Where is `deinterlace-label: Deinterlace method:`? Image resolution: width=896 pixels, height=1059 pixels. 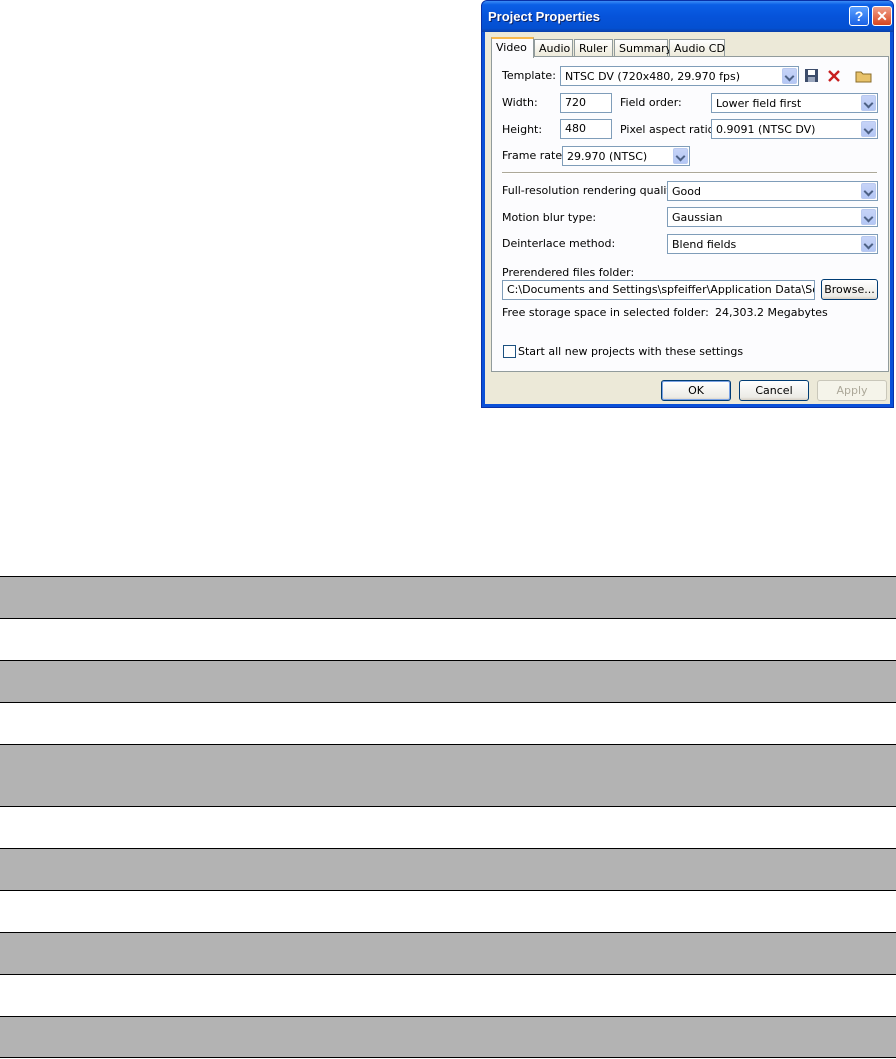 deinterlace-label: Deinterlace method: is located at coordinates (559, 243).